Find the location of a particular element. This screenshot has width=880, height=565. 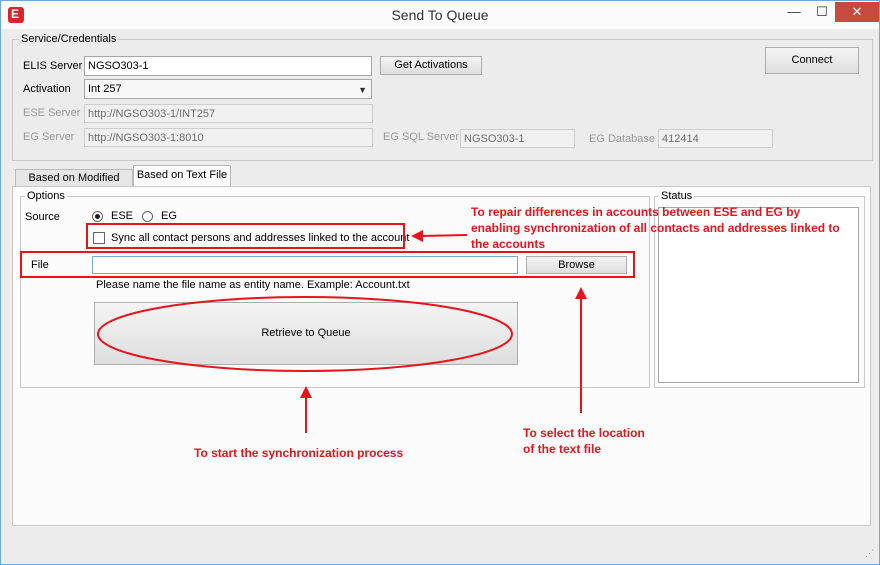

retrieve-highlight-ellipse is located at coordinates (305, 334).